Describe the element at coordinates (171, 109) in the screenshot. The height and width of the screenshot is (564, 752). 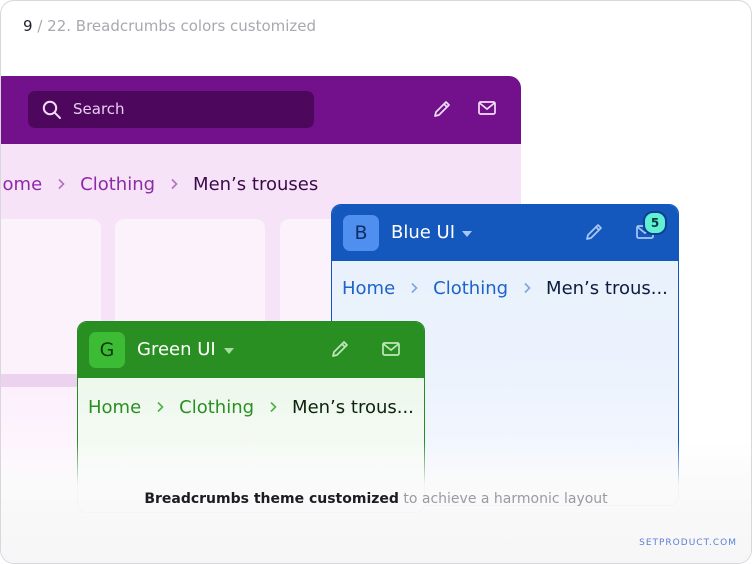
I see `search-input: Search` at that location.